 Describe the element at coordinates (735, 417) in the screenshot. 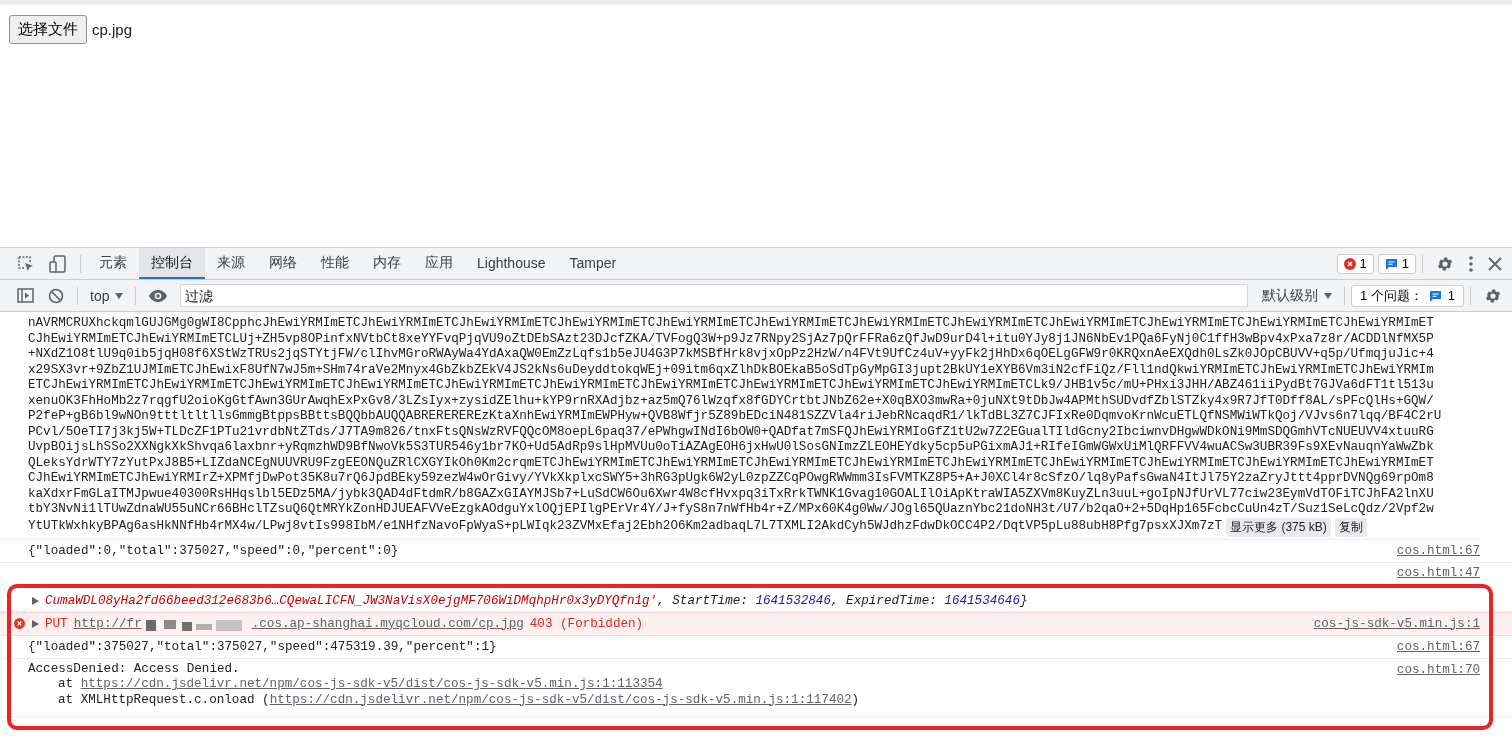

I see `log-text-line: P2feP+gB6bl9wNOn9tttltltllsGmmgBtppsBBttsBQQbbAUQQABREREREREzKtaXnhEwiYRMImEWPHyw+QVB8Wfjr5Z89bEDciN481SZZVla4riJebRNcaqdR1/lkTdBL3Z7CJFIxRe0DqmvoKrnWcuETLQfNSMWiWTkQoj/VJvs6n7lqq/BF4C2rU` at that location.